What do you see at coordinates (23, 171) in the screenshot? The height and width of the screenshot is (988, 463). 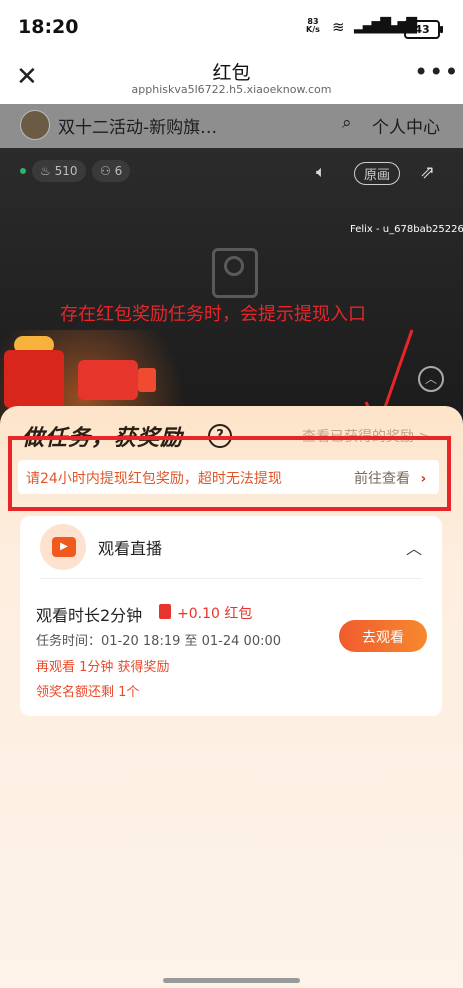 I see `live-dot-icon` at bounding box center [23, 171].